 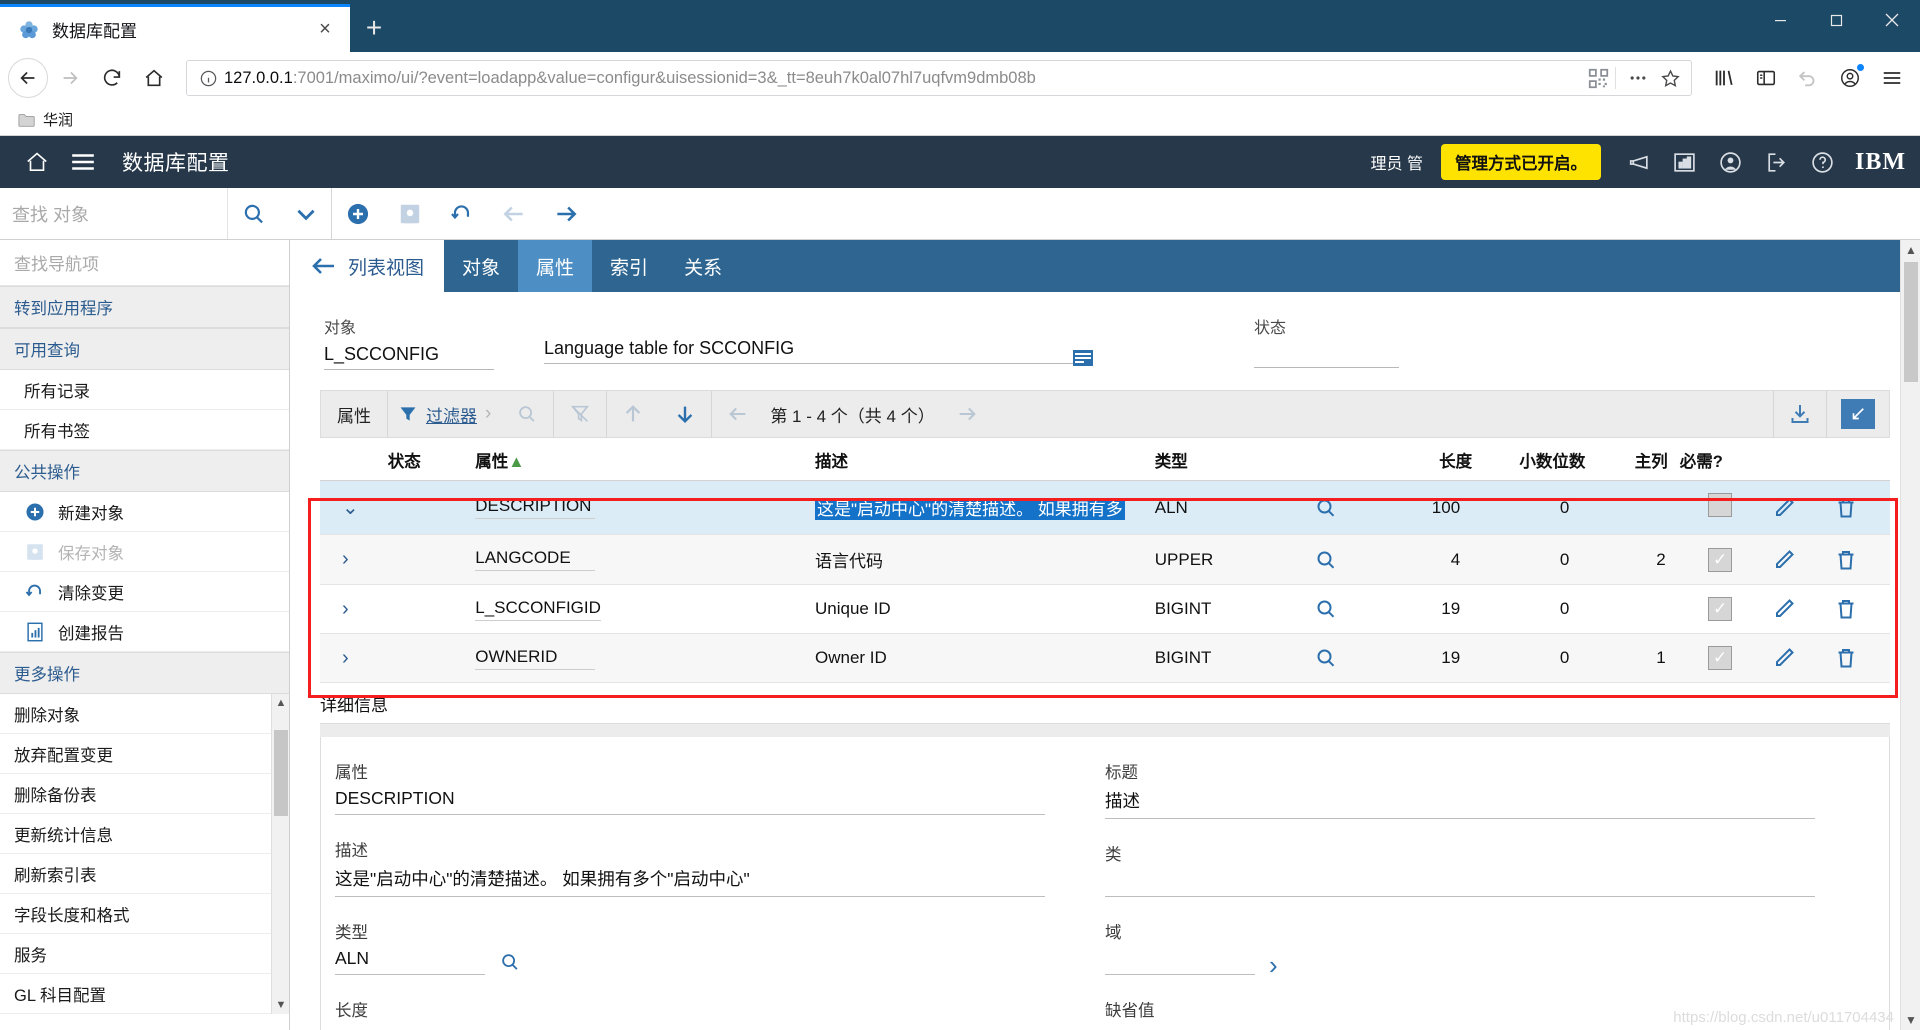 What do you see at coordinates (809, 351) in the screenshot?
I see `field-value: Language table for SCCONFIG` at bounding box center [809, 351].